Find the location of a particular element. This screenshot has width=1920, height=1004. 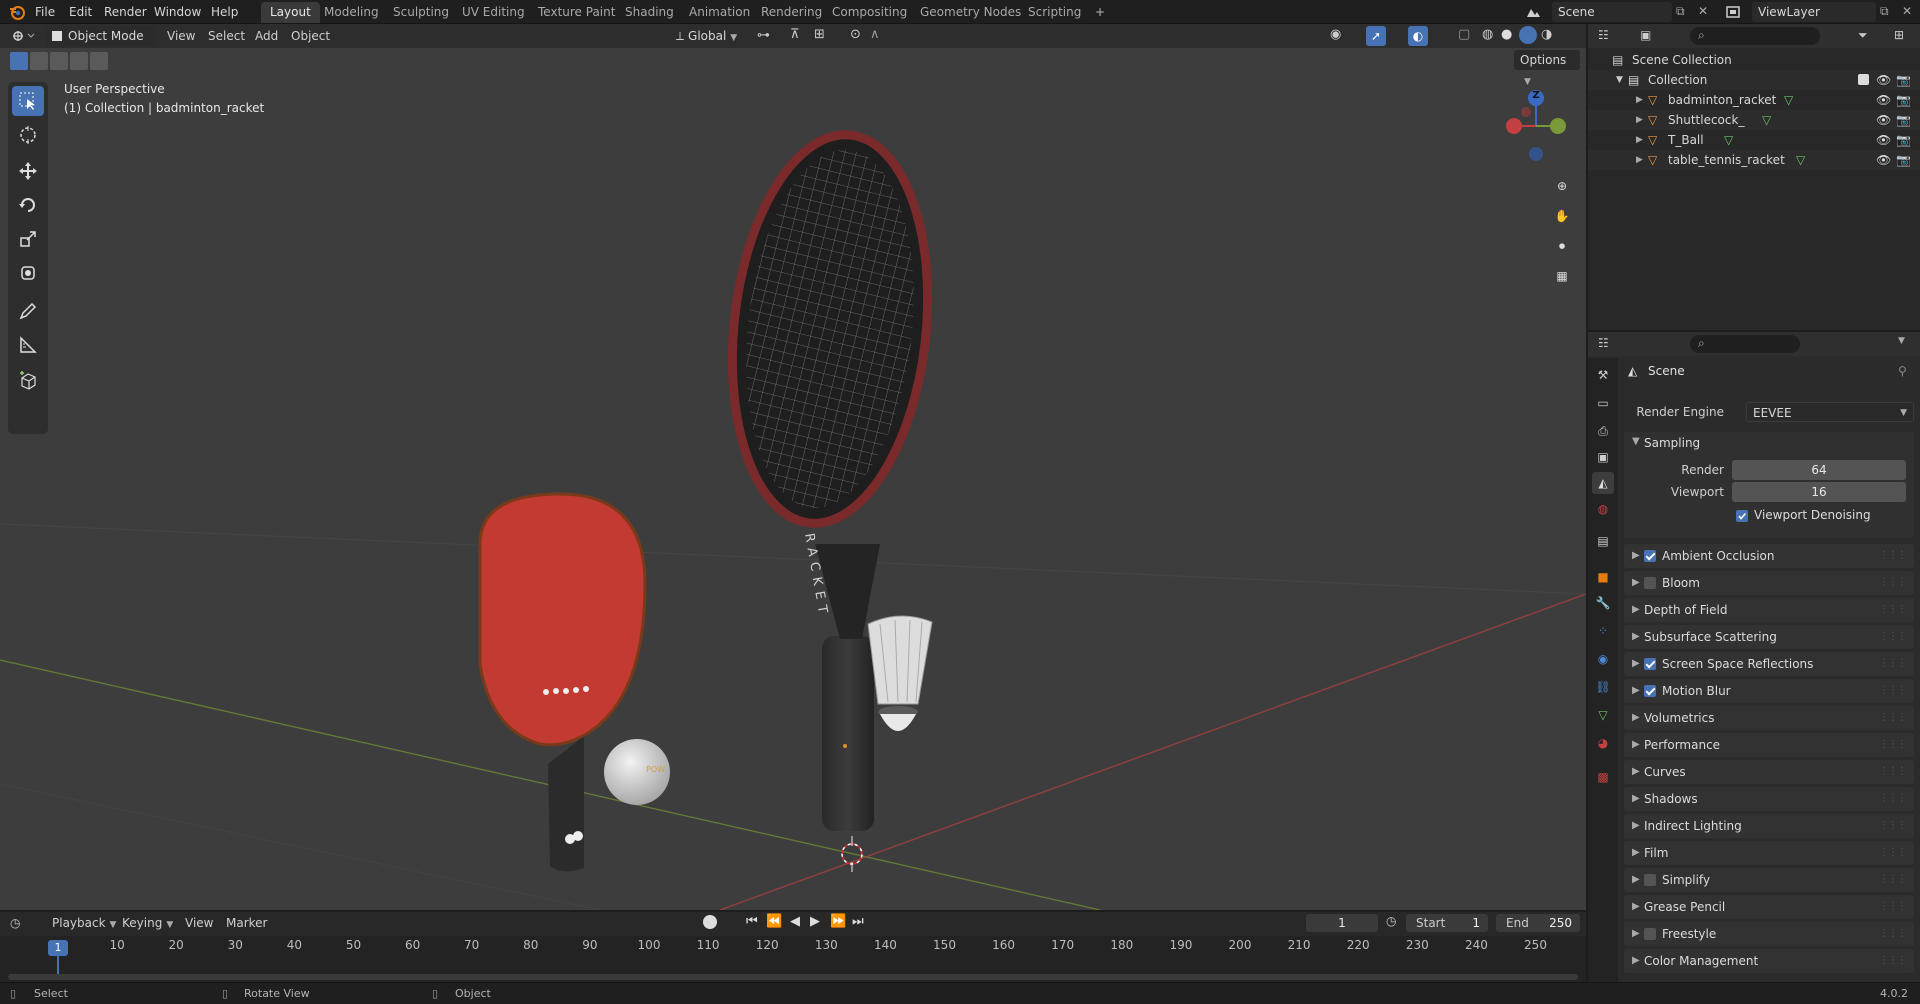

annotate-tool-icon is located at coordinates (28, 311).